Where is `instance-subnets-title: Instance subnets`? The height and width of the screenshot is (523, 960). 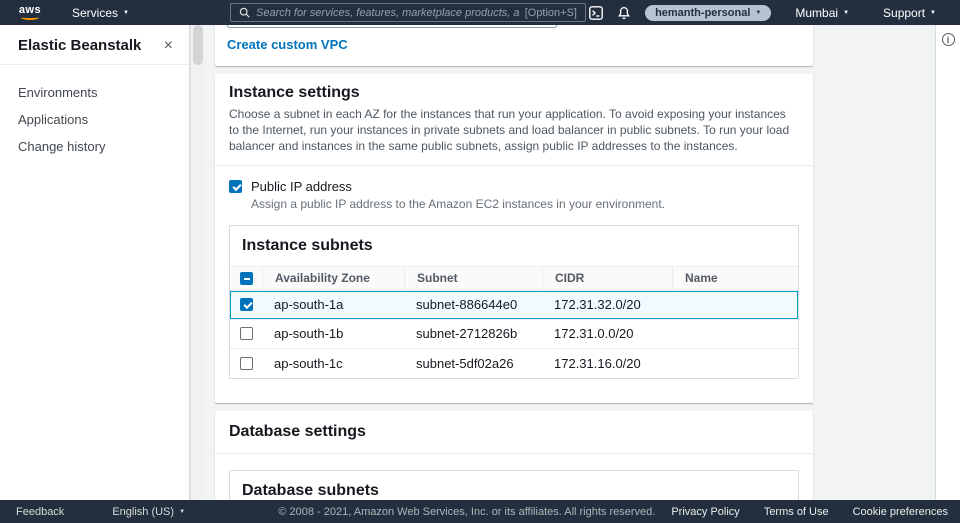 instance-subnets-title: Instance subnets is located at coordinates (307, 245).